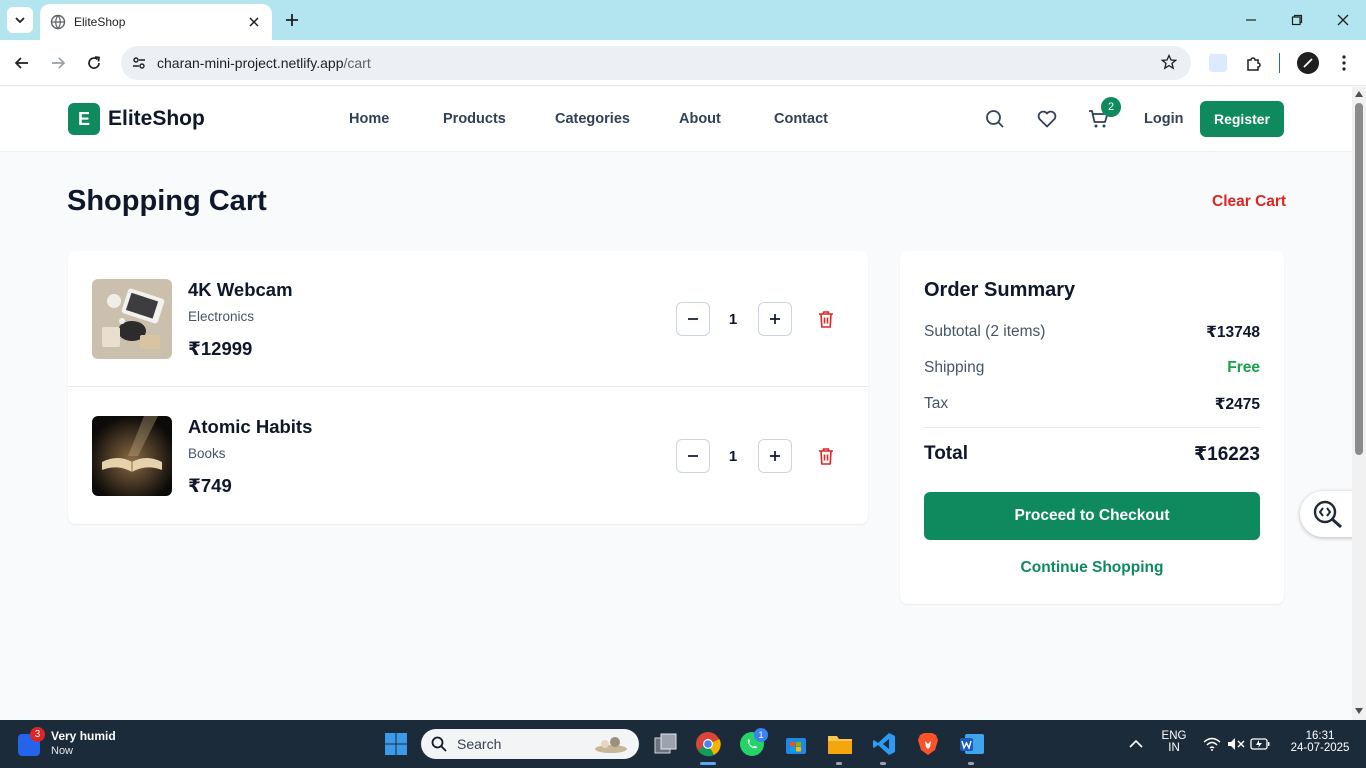  Describe the element at coordinates (839, 763) in the screenshot. I see `explorer-open-indicator` at that location.